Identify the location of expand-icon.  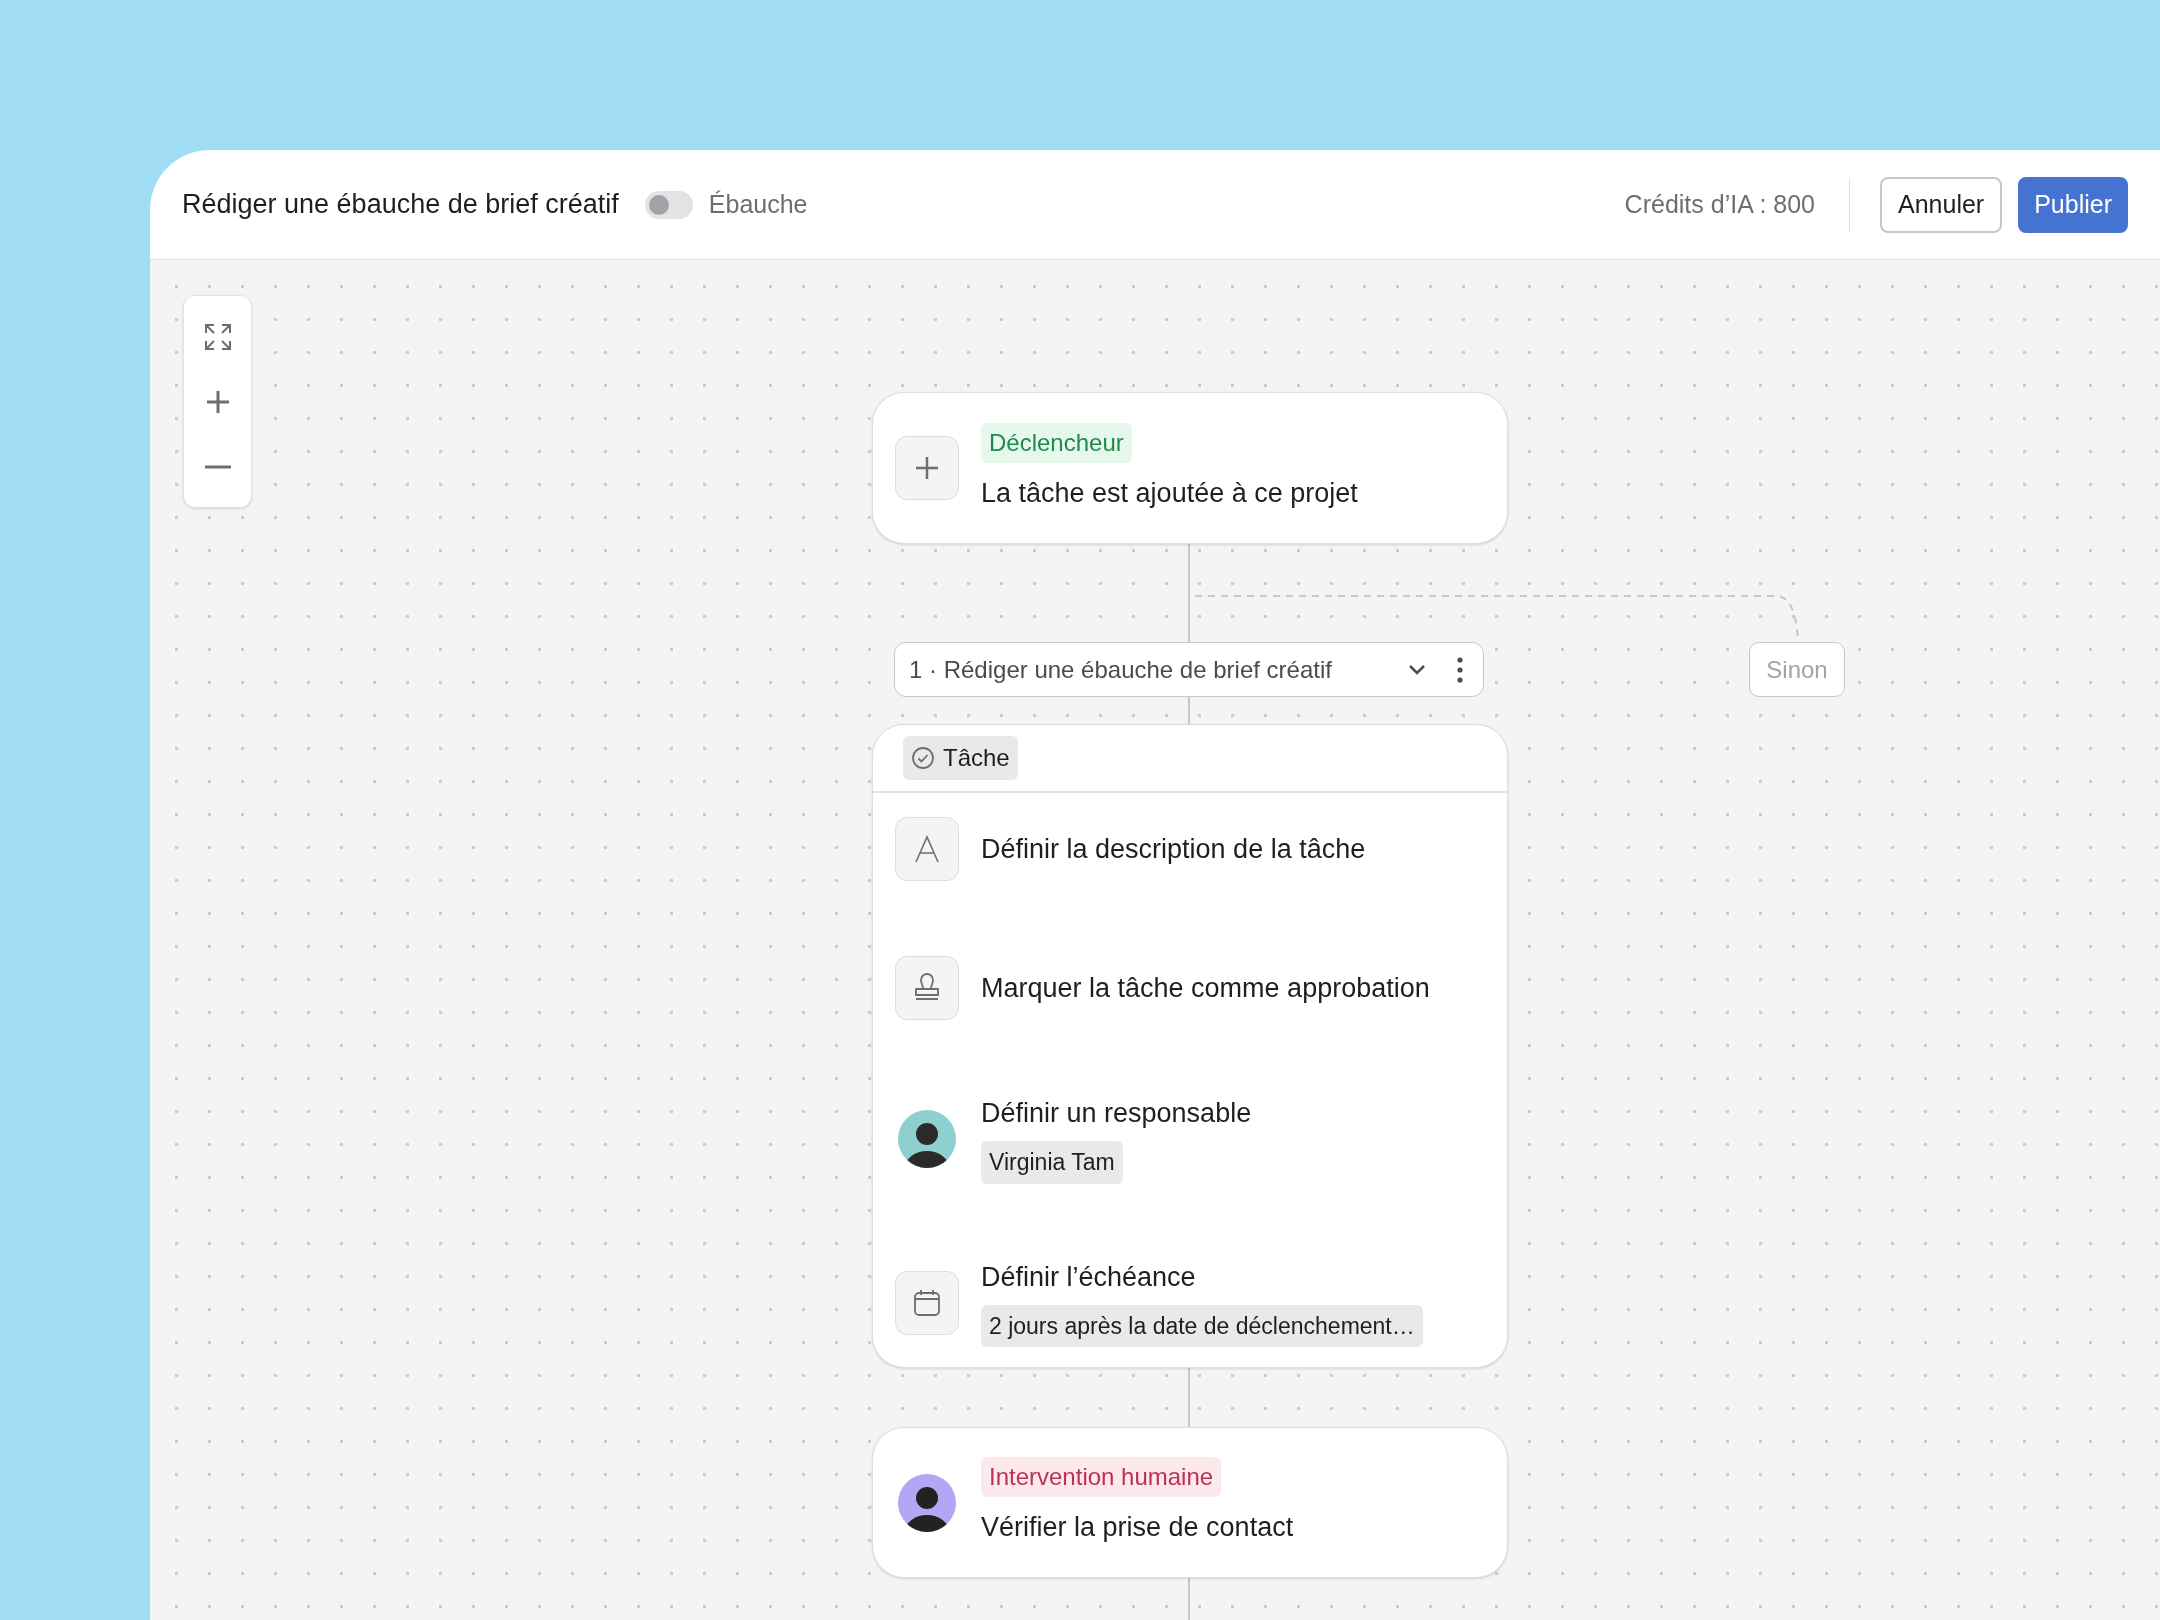
(217, 336).